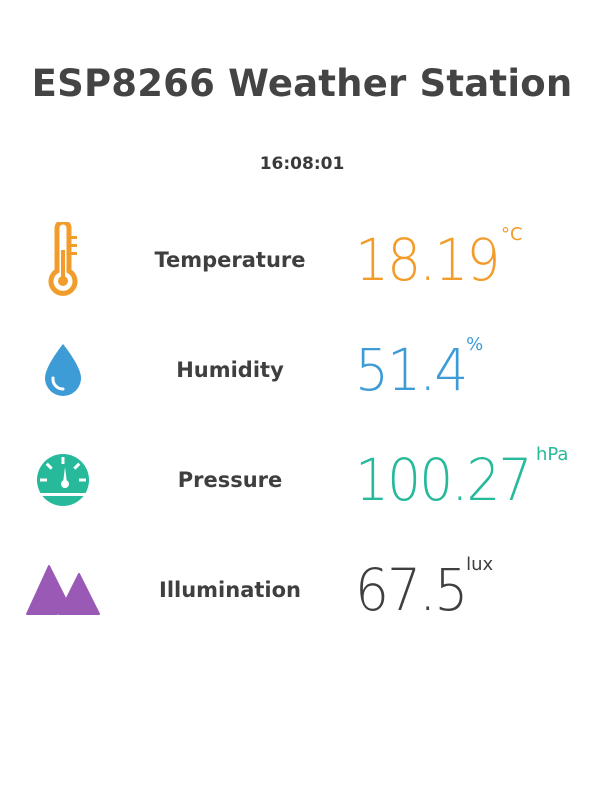 This screenshot has height=785, width=604. Describe the element at coordinates (302, 83) in the screenshot. I see `page-title: ESP8266 Weather Station` at that location.